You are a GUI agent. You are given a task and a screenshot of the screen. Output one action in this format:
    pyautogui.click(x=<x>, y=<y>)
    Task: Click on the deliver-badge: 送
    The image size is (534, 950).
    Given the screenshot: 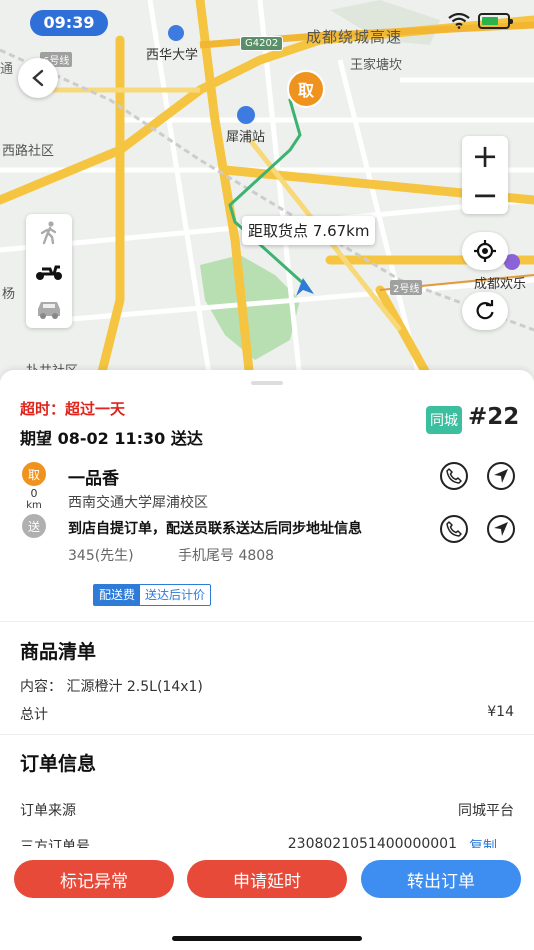 What is the action you would take?
    pyautogui.click(x=34, y=526)
    